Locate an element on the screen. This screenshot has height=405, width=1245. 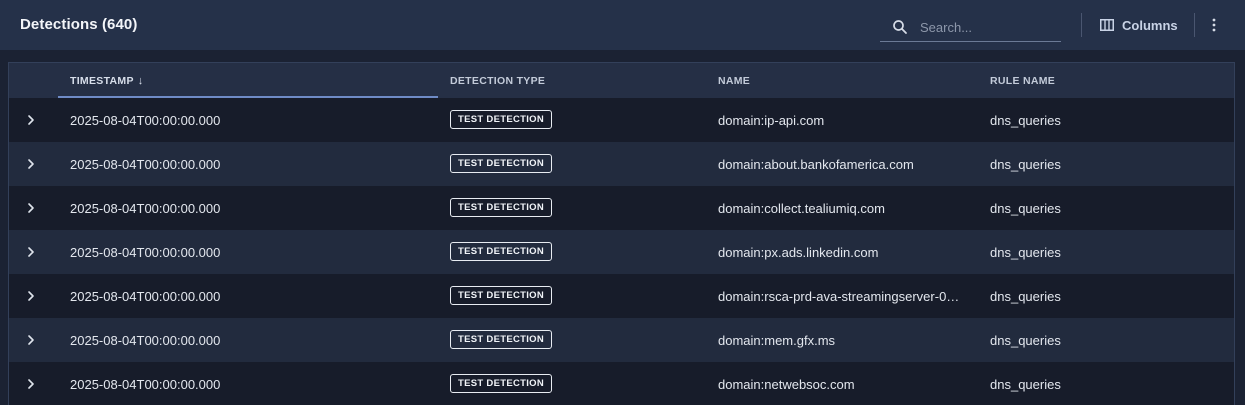
column-header-name: NAME is located at coordinates (734, 81).